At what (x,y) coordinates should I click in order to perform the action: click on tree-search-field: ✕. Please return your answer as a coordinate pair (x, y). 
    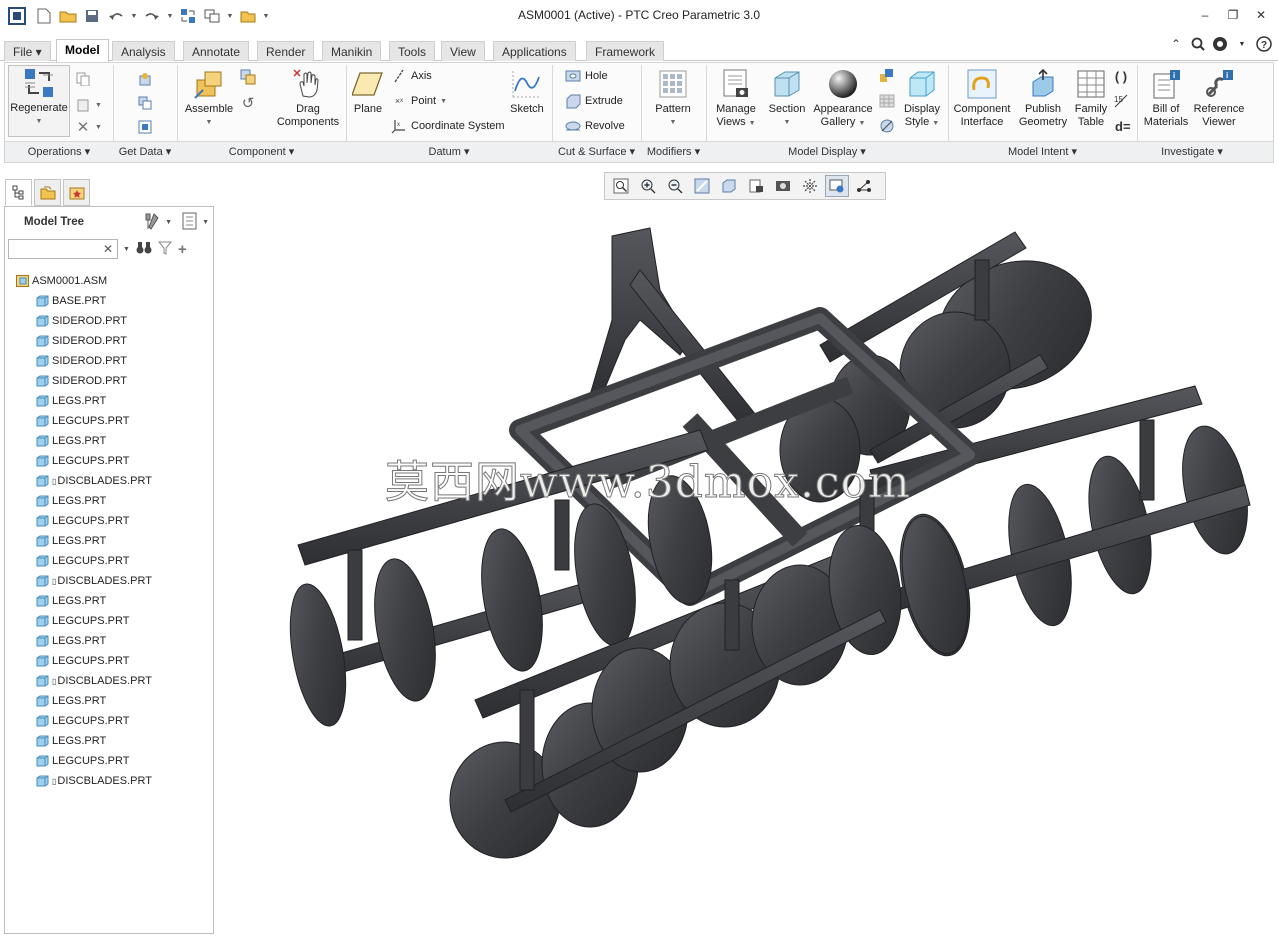
    Looking at the image, I should click on (63, 249).